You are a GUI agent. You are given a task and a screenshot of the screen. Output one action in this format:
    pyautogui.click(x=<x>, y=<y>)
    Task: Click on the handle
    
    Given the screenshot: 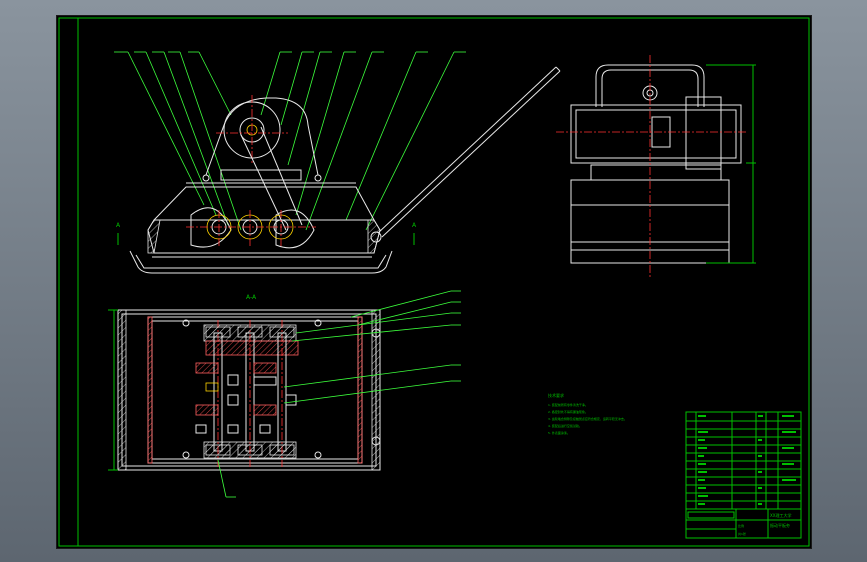 What is the action you would take?
    pyautogui.click(x=465, y=154)
    